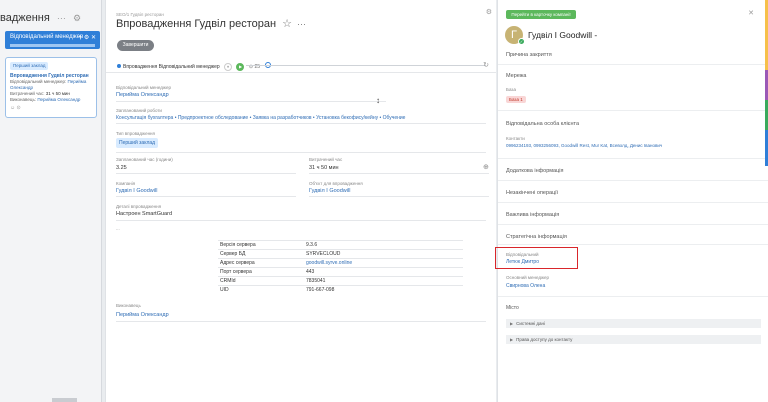 This screenshot has width=768, height=402. Describe the element at coordinates (633, 323) in the screenshot. I see `system-data-collapse: ▶ Системні дані` at that location.